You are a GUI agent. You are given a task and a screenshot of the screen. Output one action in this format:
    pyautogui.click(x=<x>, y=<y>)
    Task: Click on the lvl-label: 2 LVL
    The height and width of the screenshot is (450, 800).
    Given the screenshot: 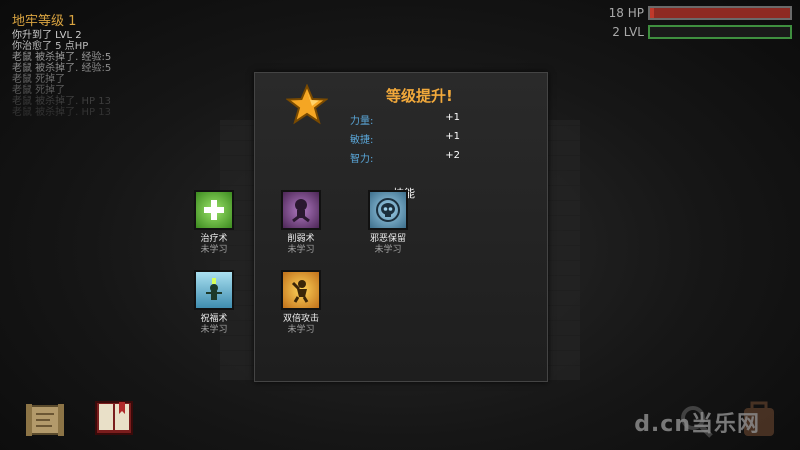 What is the action you would take?
    pyautogui.click(x=628, y=31)
    